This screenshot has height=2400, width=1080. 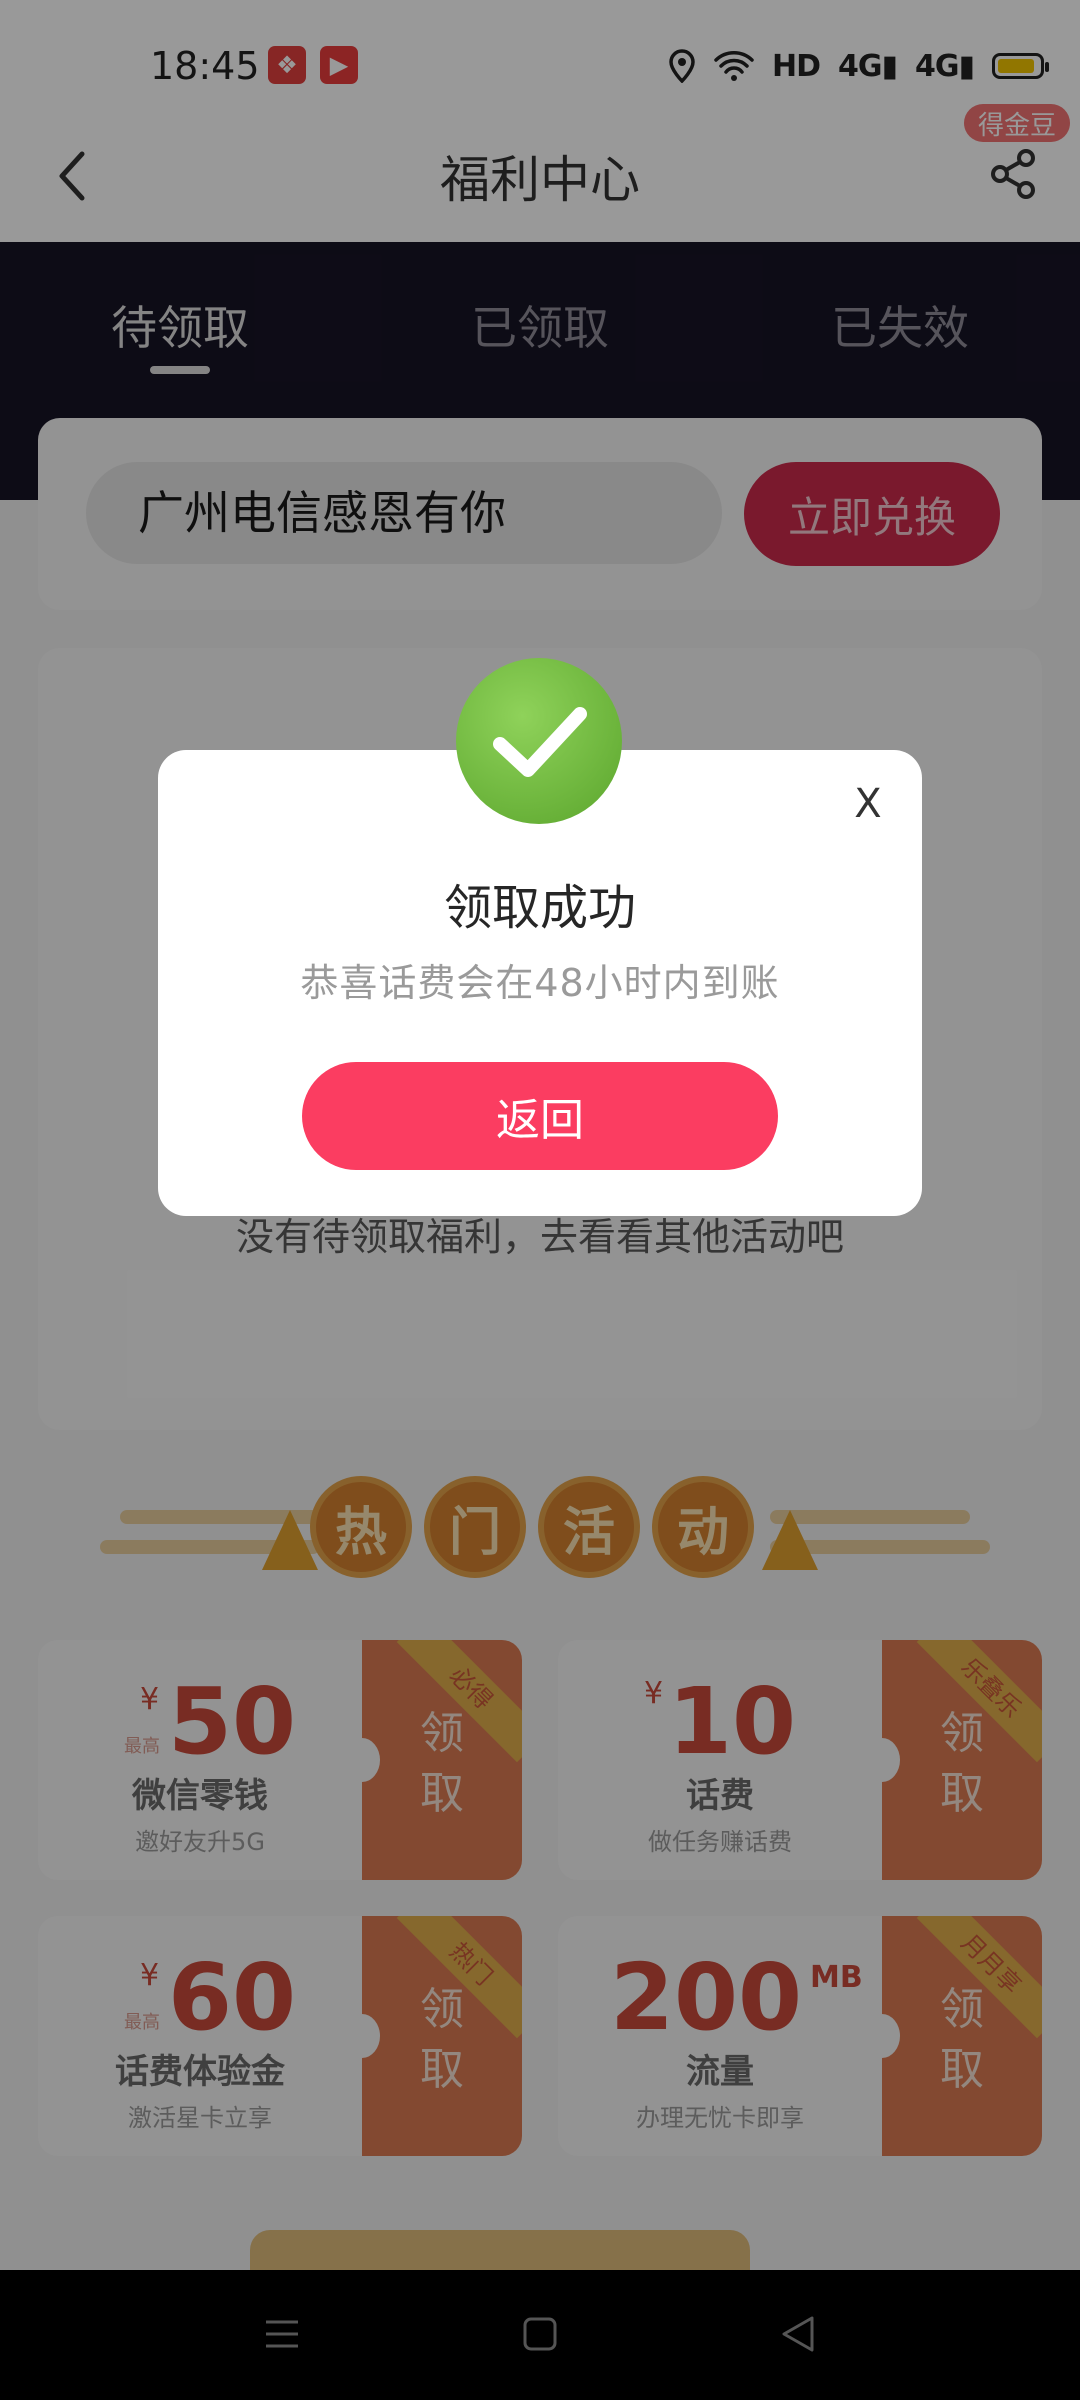 What do you see at coordinates (540, 983) in the screenshot?
I see `dialog-message: 恭喜话费会在48小时内到账` at bounding box center [540, 983].